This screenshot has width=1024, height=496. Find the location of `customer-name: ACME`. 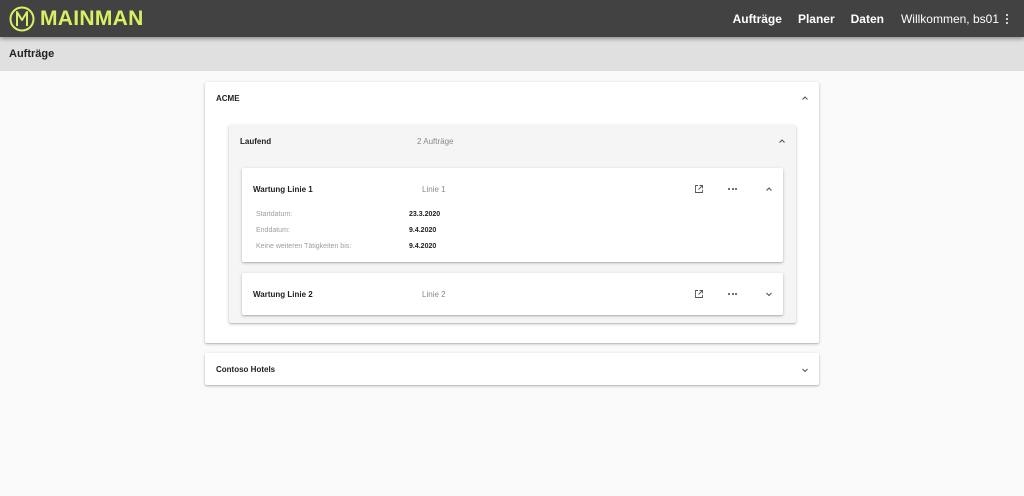

customer-name: ACME is located at coordinates (228, 98).